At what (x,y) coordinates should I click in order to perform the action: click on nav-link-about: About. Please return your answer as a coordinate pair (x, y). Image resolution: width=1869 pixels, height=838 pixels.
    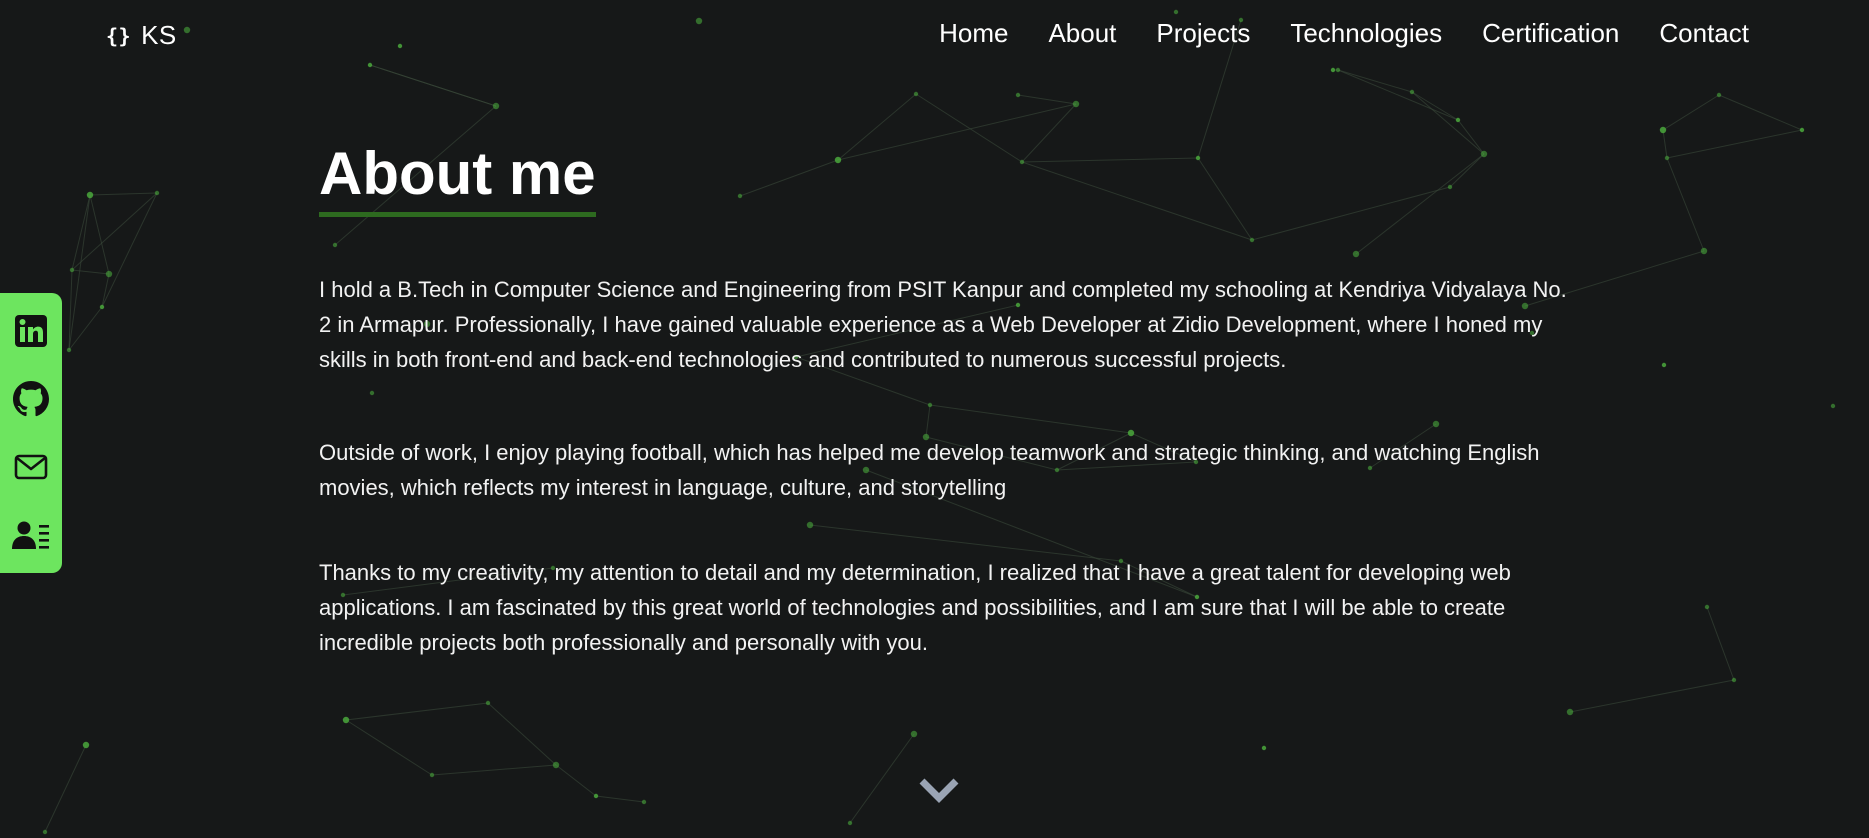
    Looking at the image, I should click on (1082, 33).